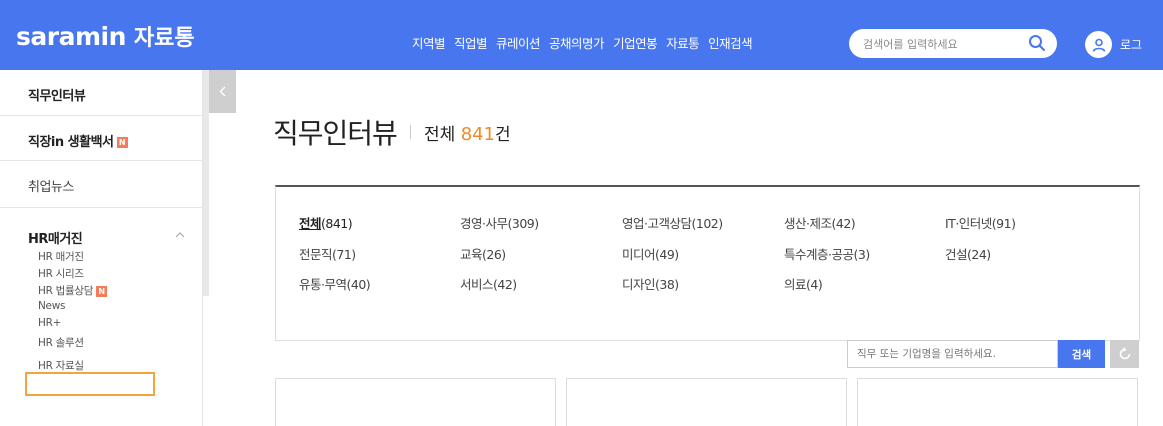  I want to click on category-sales: 영업·고객상담(102), so click(672, 222).